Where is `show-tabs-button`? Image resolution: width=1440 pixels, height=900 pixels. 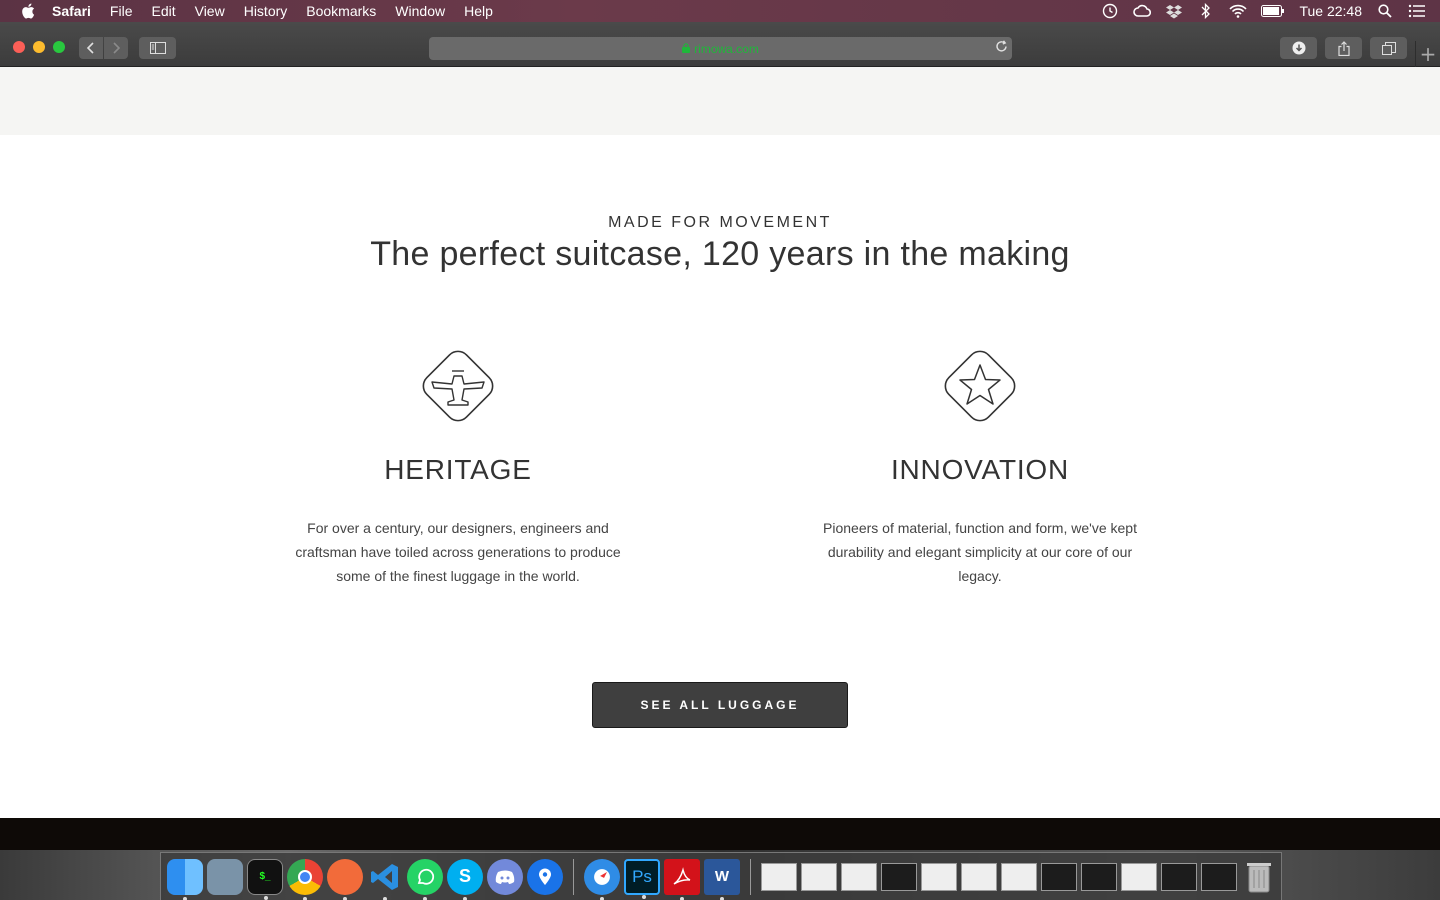 show-tabs-button is located at coordinates (1388, 48).